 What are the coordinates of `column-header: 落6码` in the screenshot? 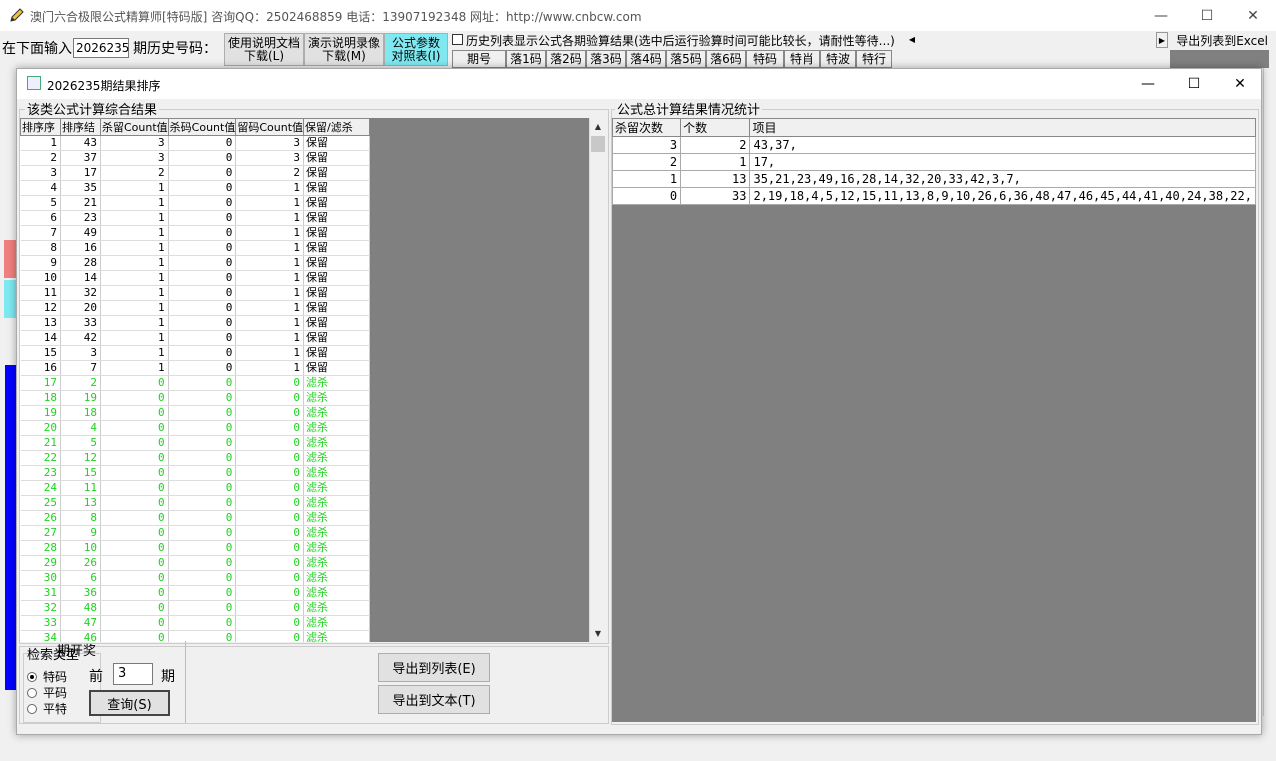 It's located at (726, 59).